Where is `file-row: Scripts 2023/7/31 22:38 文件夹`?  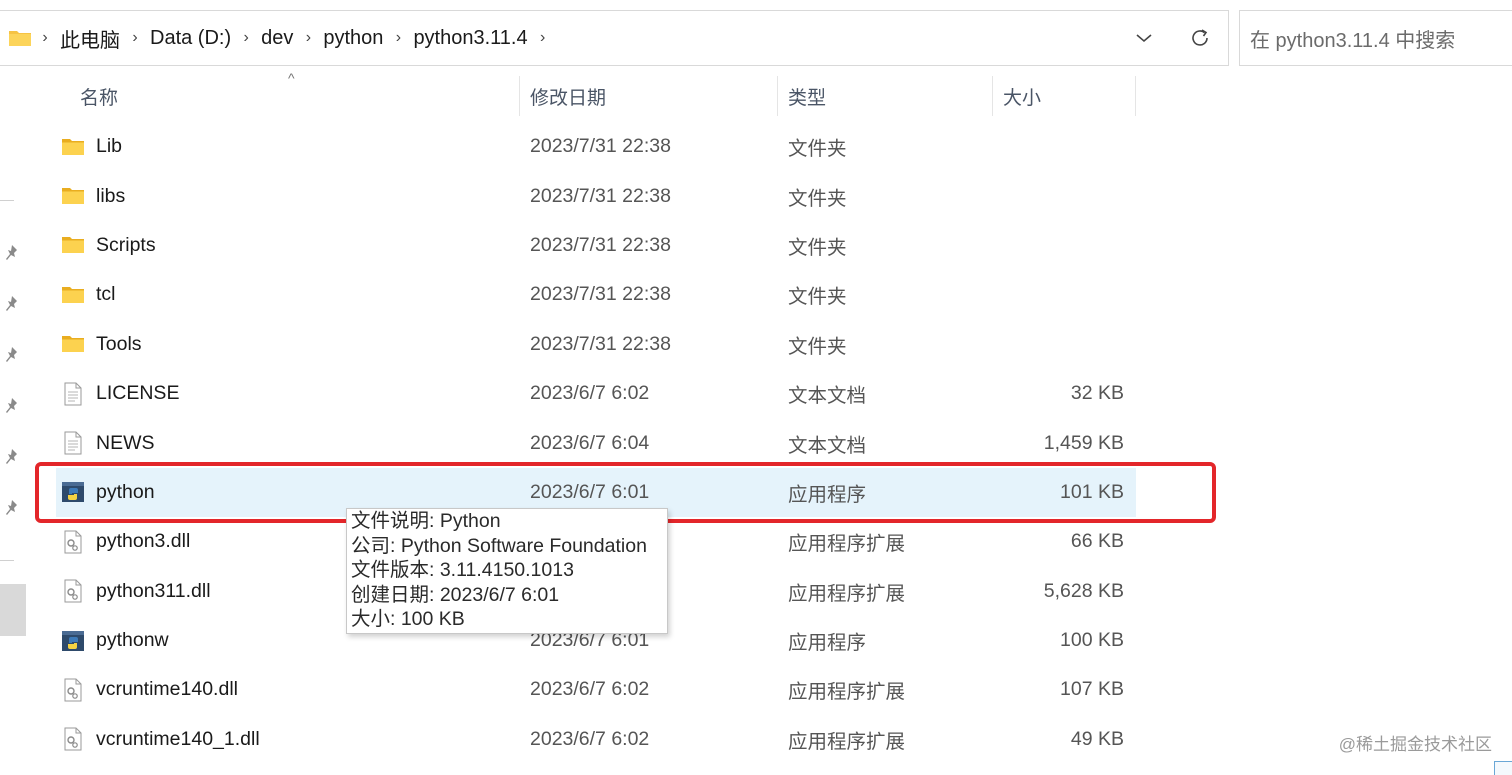 file-row: Scripts 2023/7/31 22:38 文件夹 is located at coordinates (596, 245).